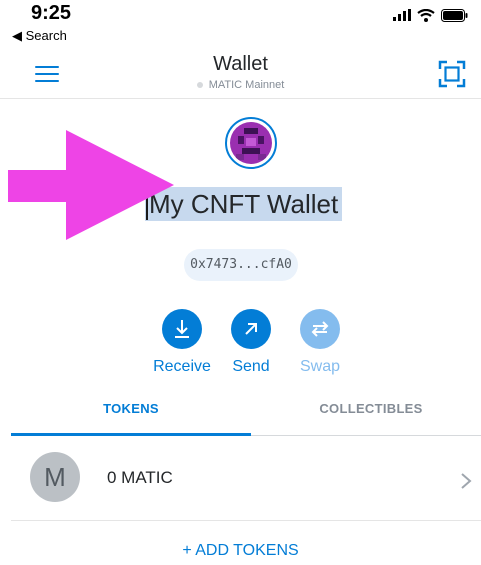  What do you see at coordinates (251, 366) in the screenshot?
I see `send-label: Send` at bounding box center [251, 366].